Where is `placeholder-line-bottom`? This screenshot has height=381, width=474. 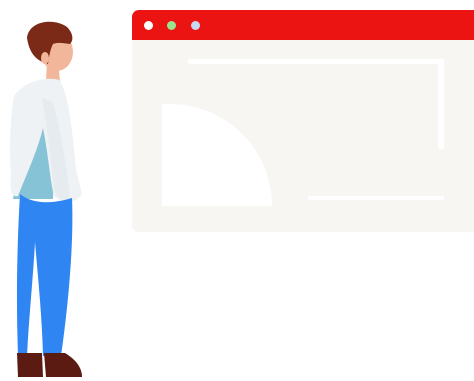 placeholder-line-bottom is located at coordinates (376, 198).